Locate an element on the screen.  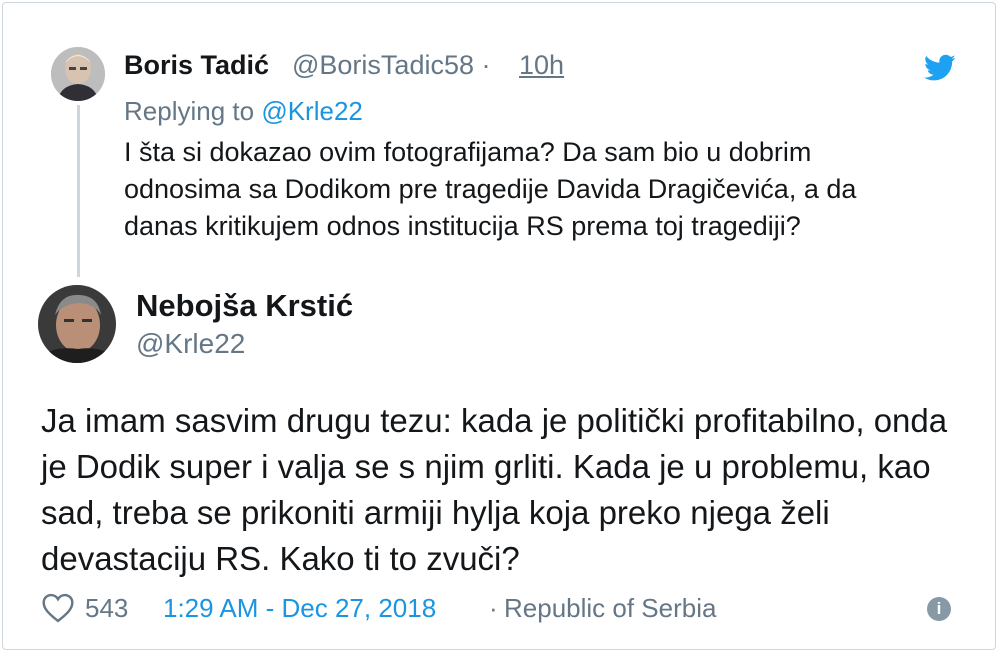
heart-icon is located at coordinates (58, 608).